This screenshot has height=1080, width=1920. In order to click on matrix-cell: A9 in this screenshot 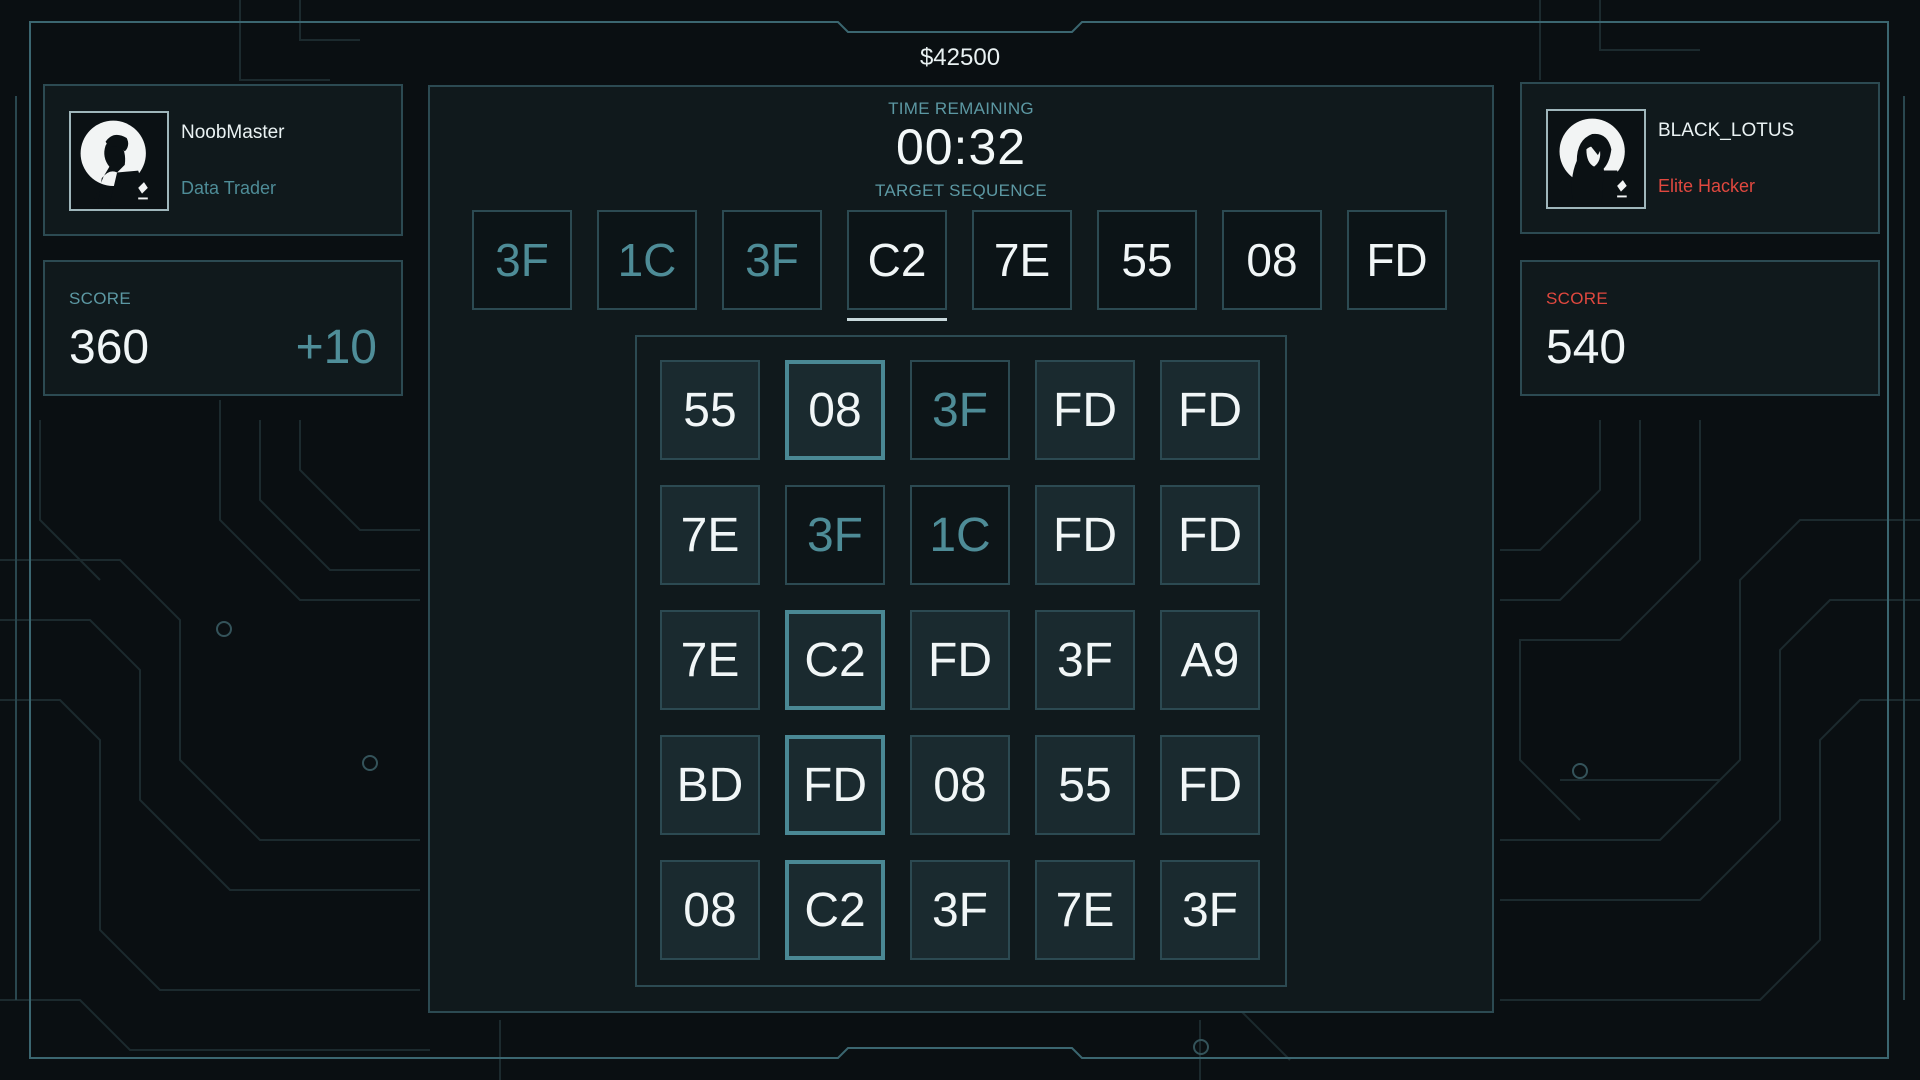, I will do `click(1210, 660)`.